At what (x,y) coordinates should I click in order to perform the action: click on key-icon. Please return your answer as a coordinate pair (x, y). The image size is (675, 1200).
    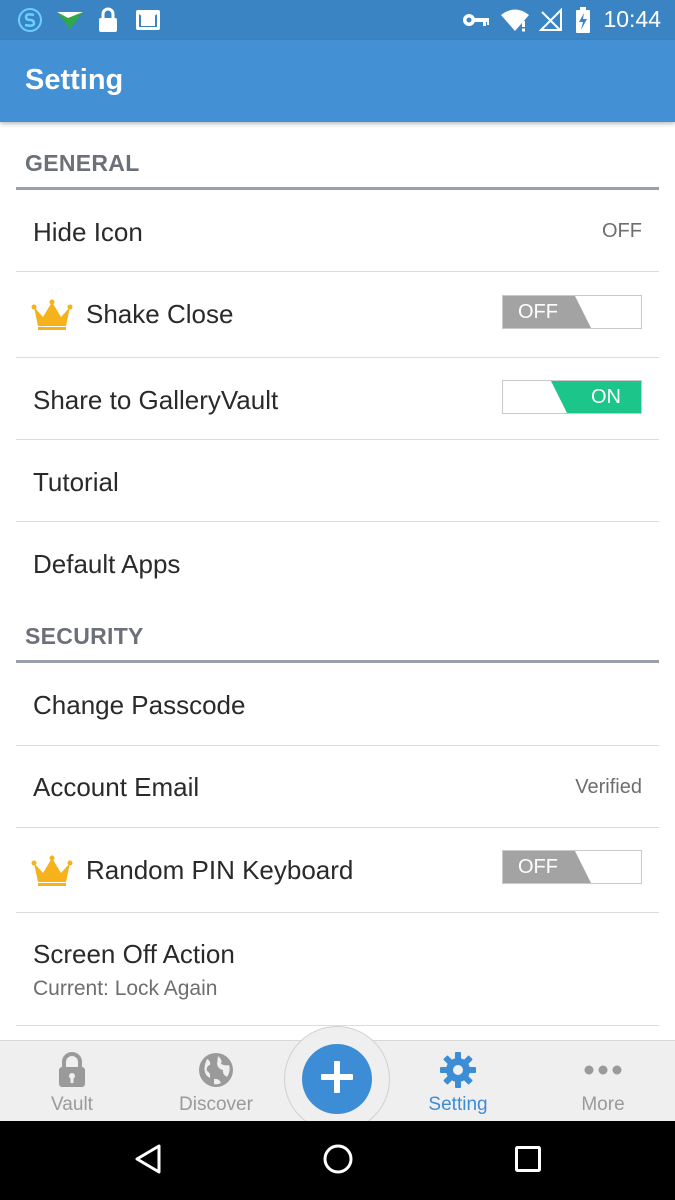
    Looking at the image, I should click on (476, 20).